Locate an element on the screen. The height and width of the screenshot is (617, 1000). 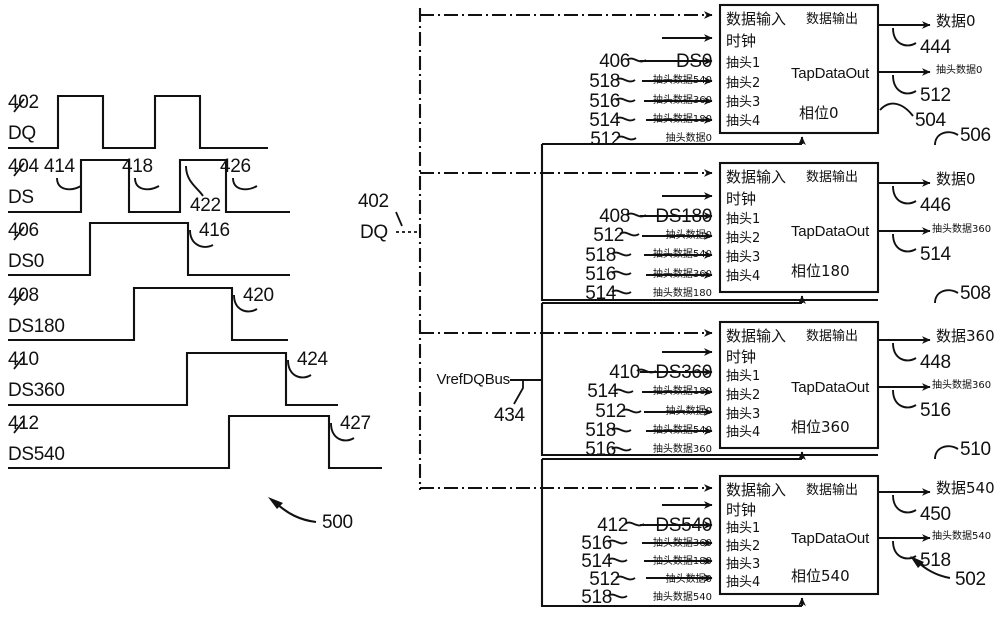
block2-port-tapdataout: TapDataOut is located at coordinates (830, 231).